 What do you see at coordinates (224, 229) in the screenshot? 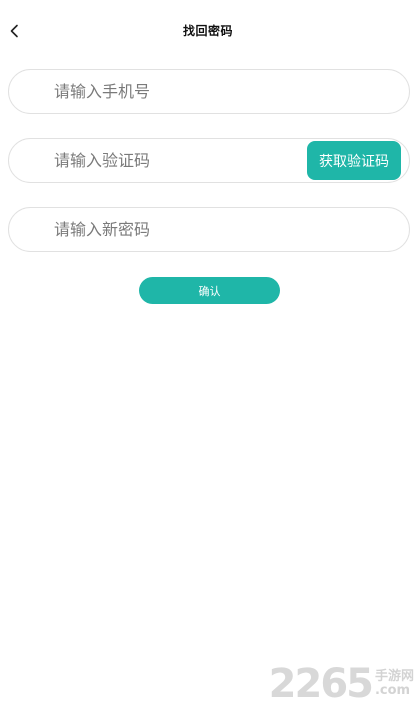
I see `new-password-input` at bounding box center [224, 229].